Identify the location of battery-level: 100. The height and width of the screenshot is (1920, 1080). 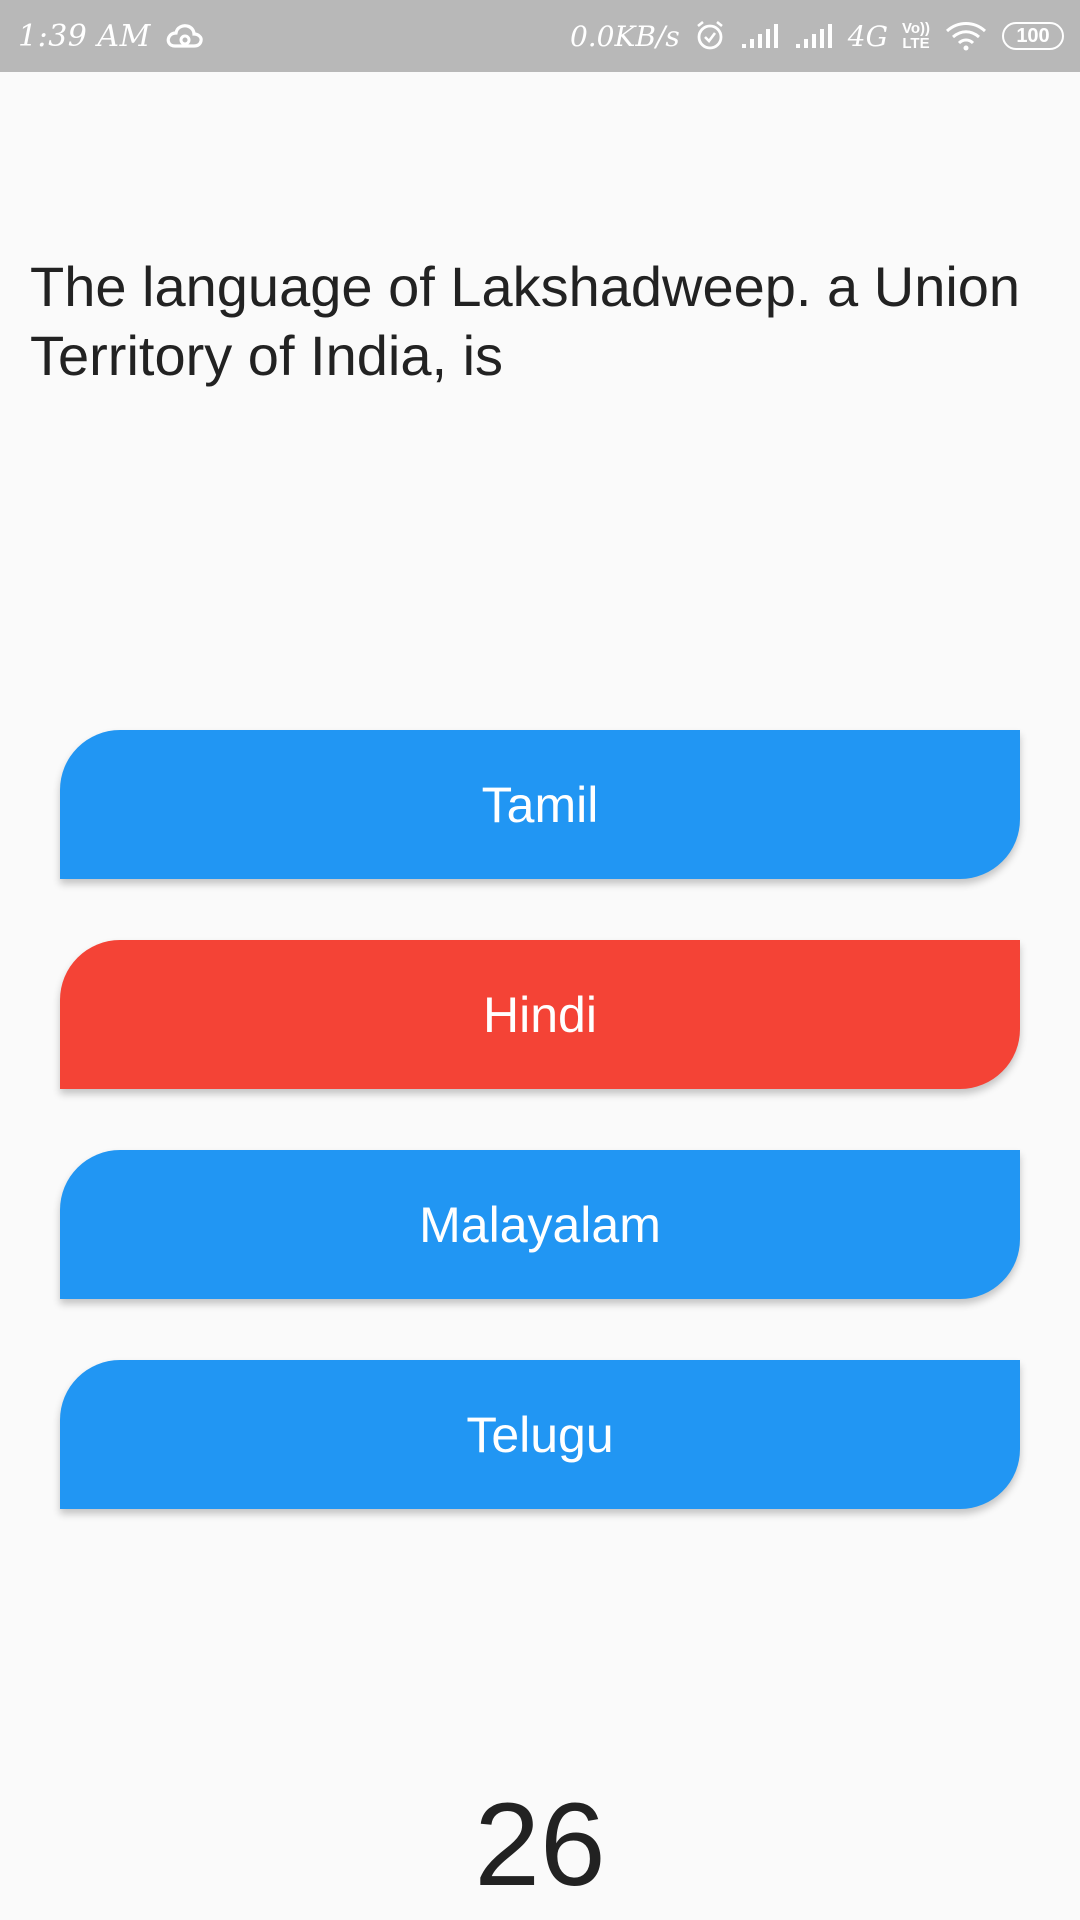
(1033, 35).